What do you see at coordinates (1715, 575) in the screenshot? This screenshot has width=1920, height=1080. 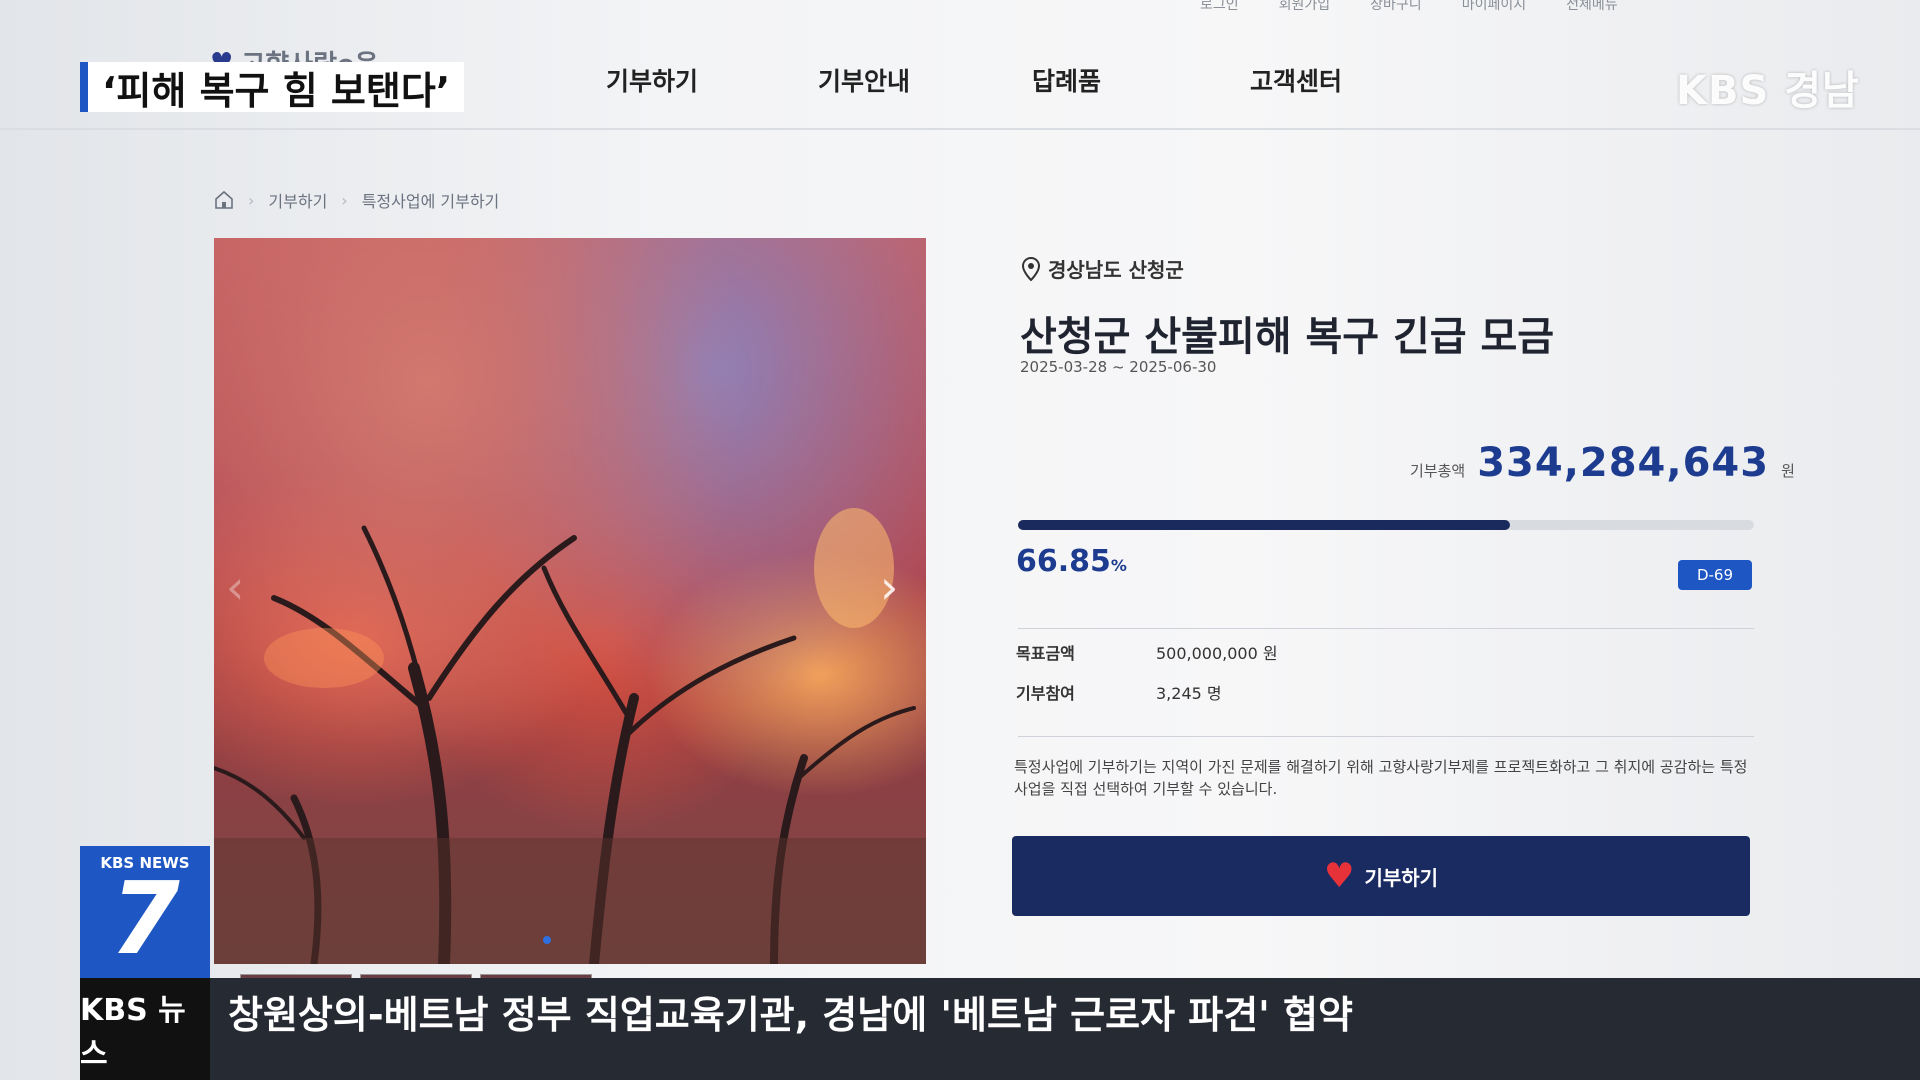 I see `dday-badge: D-69` at bounding box center [1715, 575].